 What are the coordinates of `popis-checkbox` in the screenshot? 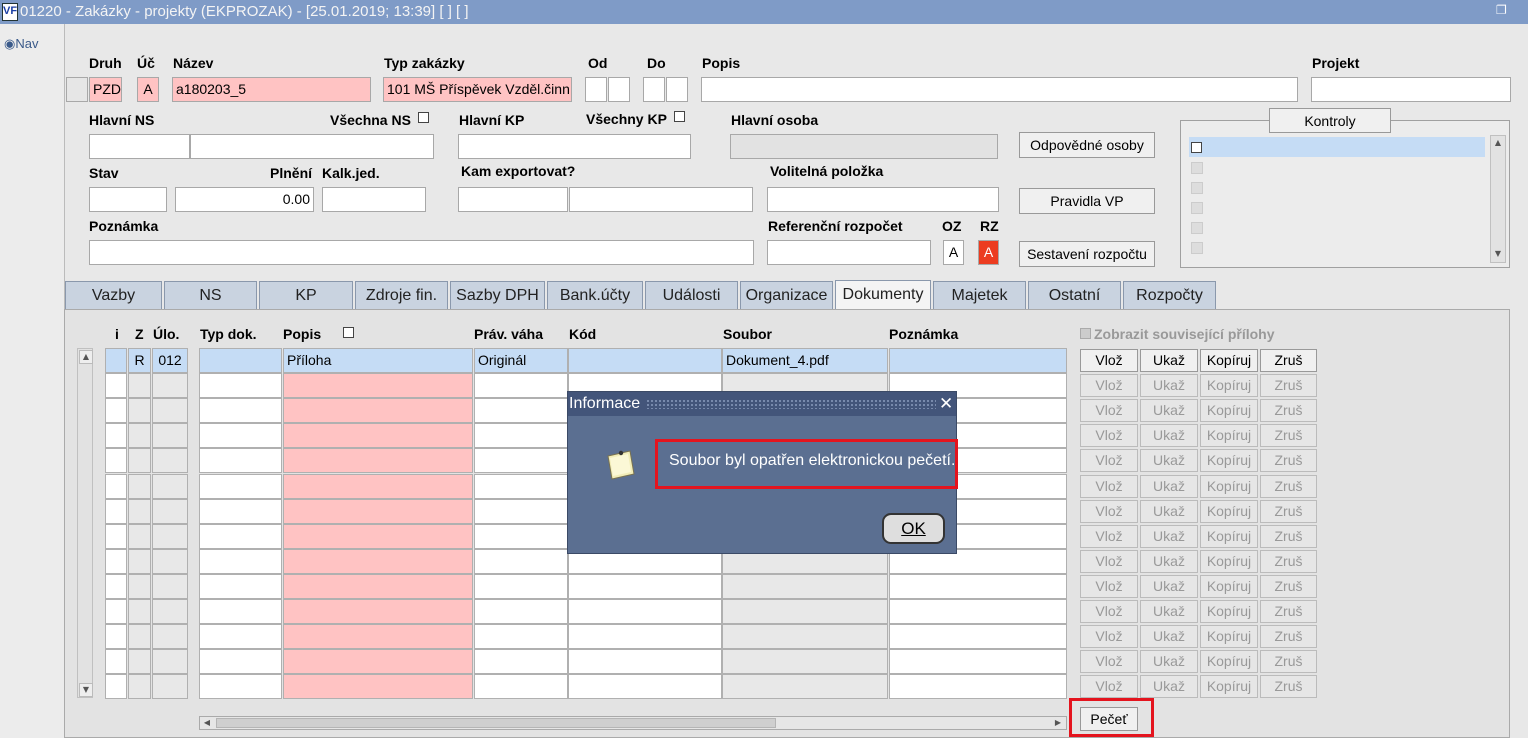 It's located at (348, 332).